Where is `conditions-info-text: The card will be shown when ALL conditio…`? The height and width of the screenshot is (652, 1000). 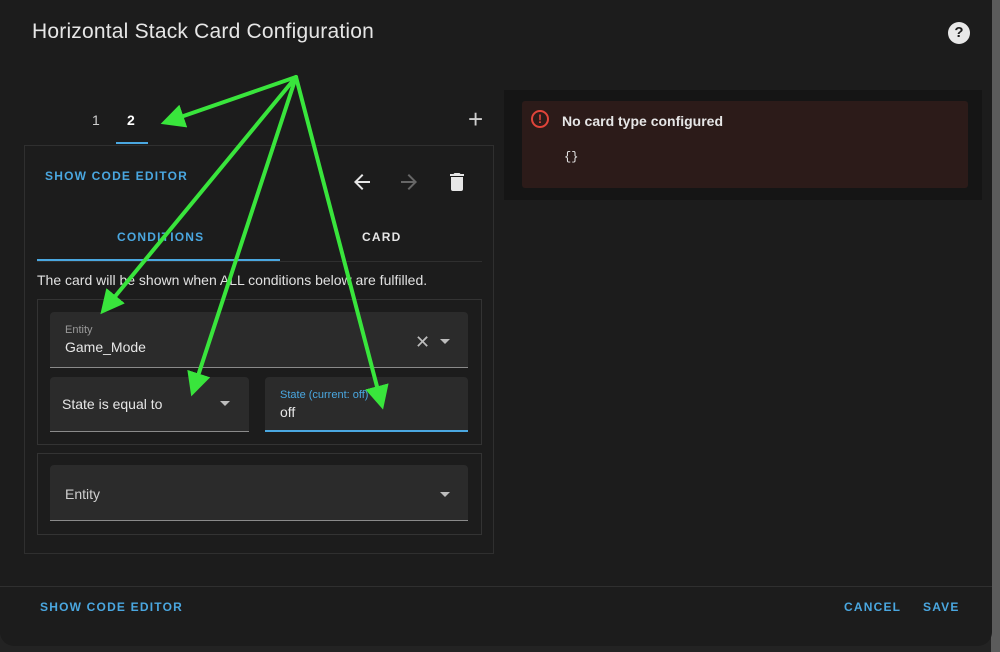
conditions-info-text: The card will be shown when ALL conditio… is located at coordinates (232, 280).